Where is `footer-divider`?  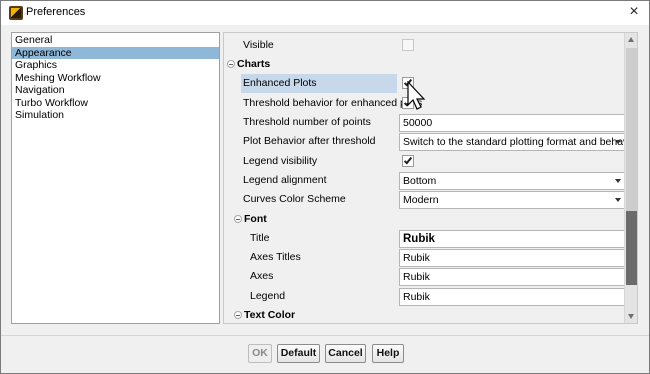 footer-divider is located at coordinates (325, 335).